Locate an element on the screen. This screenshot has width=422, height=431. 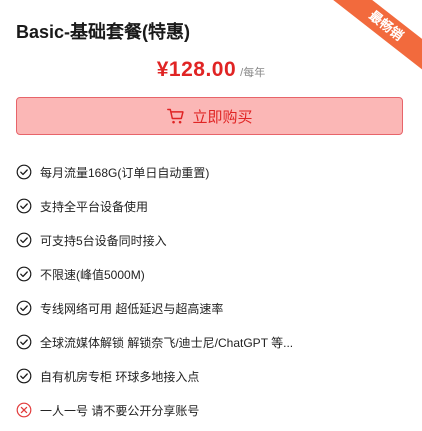
feature-item: 自有机房专柜 环球多地接入点 is located at coordinates (154, 376).